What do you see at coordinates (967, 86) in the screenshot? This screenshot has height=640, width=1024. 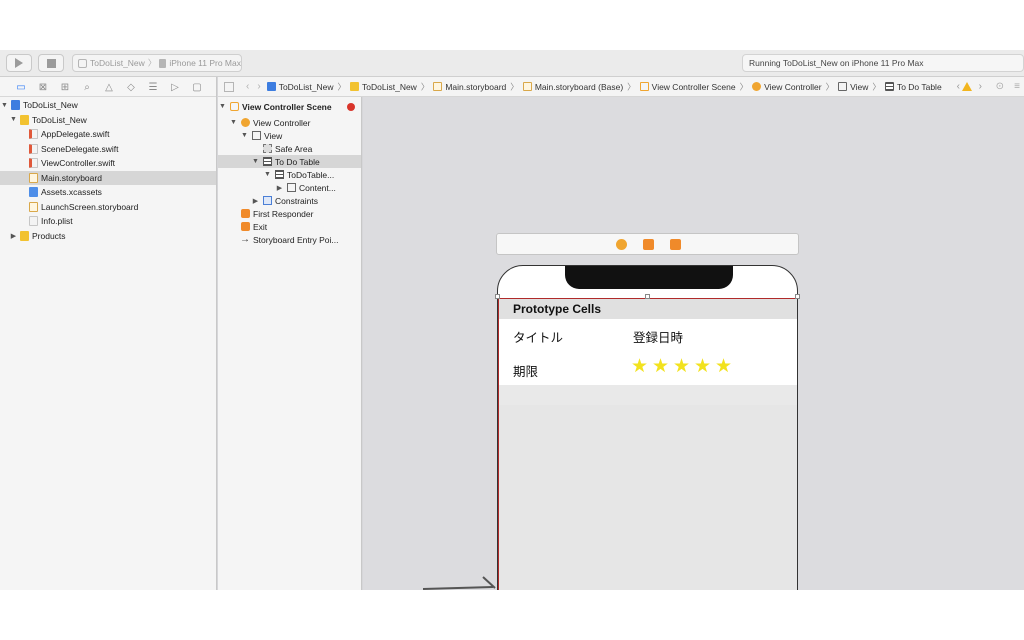 I see `warning-icon` at bounding box center [967, 86].